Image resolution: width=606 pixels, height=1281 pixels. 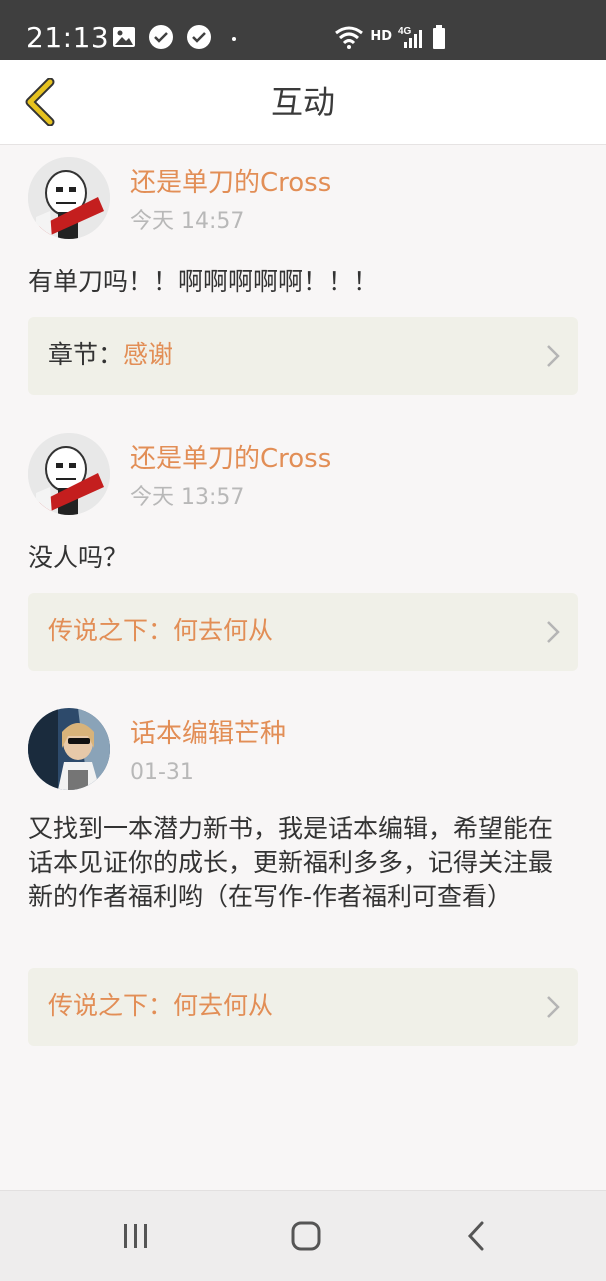 I want to click on signal-icon: 4G, so click(x=410, y=37).